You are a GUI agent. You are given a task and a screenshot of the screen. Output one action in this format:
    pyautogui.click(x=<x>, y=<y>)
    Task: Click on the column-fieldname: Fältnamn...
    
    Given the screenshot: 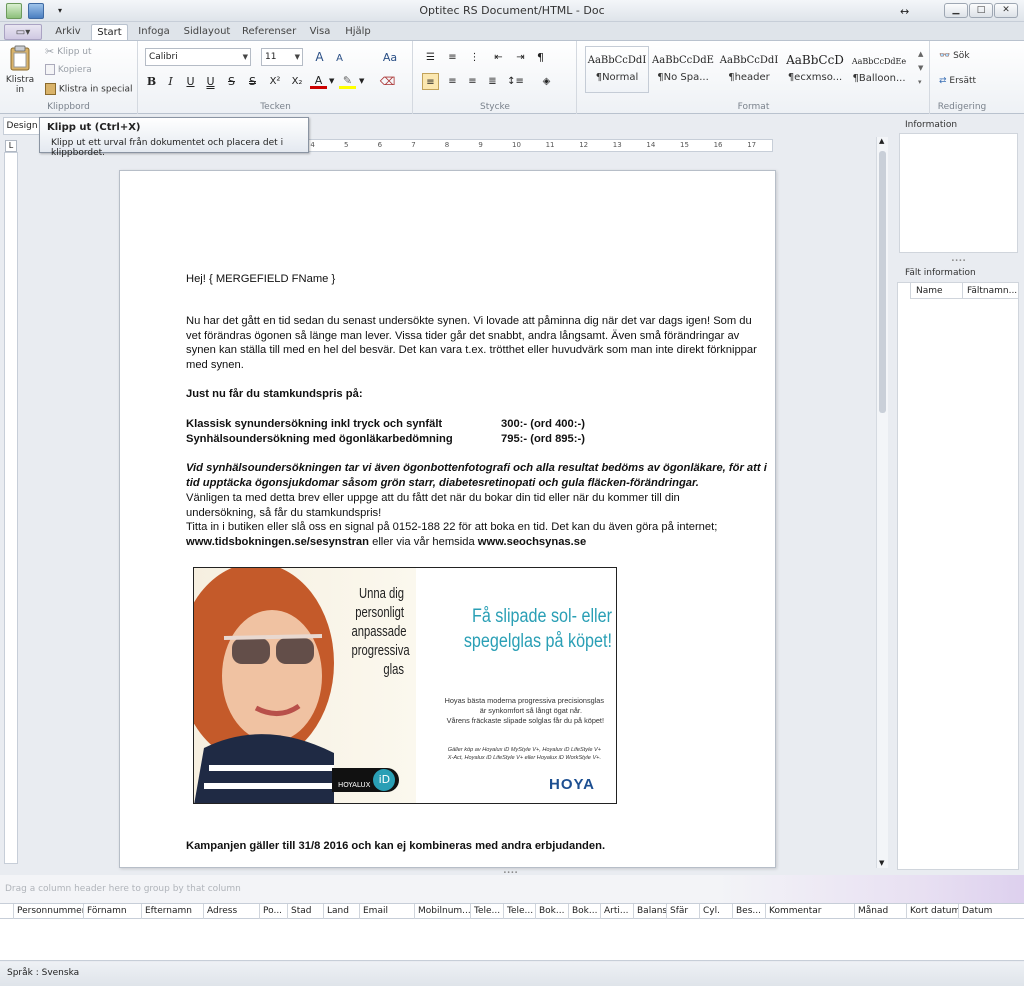 What is the action you would take?
    pyautogui.click(x=990, y=291)
    